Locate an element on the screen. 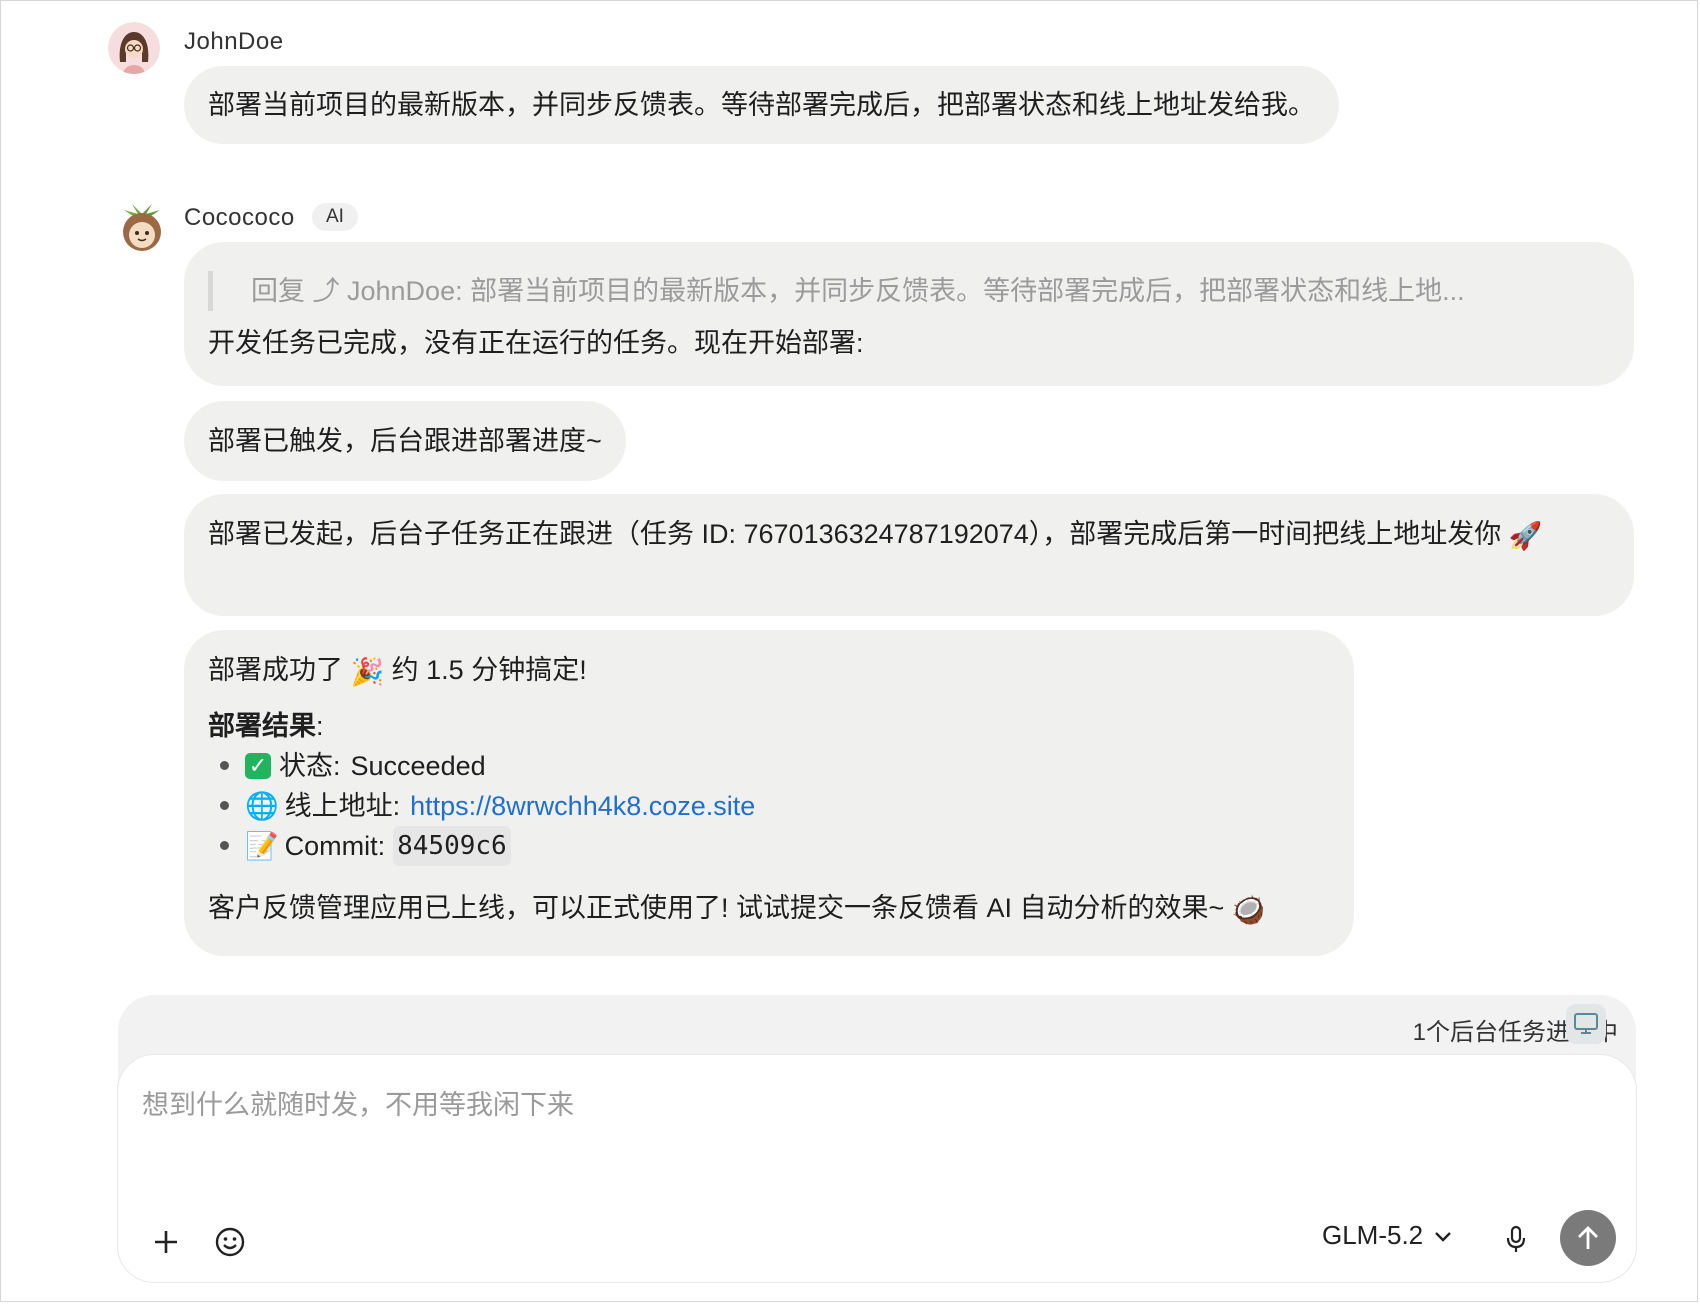  ai-name: Cocococo is located at coordinates (239, 217).